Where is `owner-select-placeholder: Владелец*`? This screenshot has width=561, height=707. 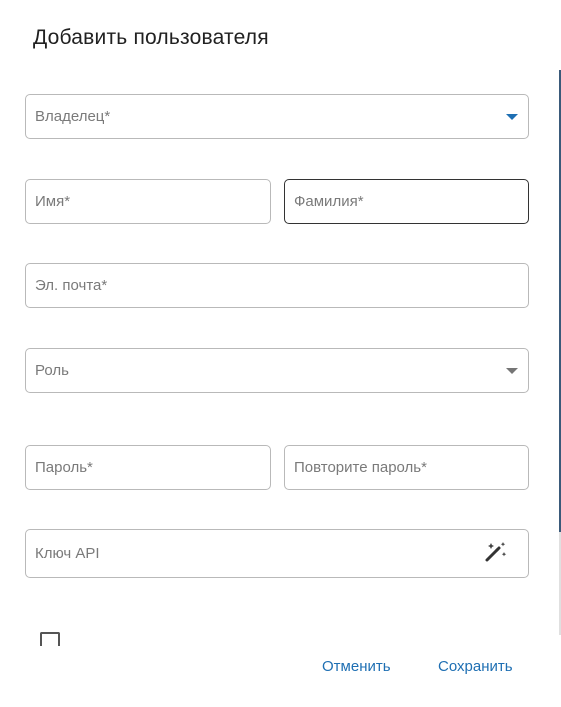
owner-select-placeholder: Владелец* is located at coordinates (73, 116).